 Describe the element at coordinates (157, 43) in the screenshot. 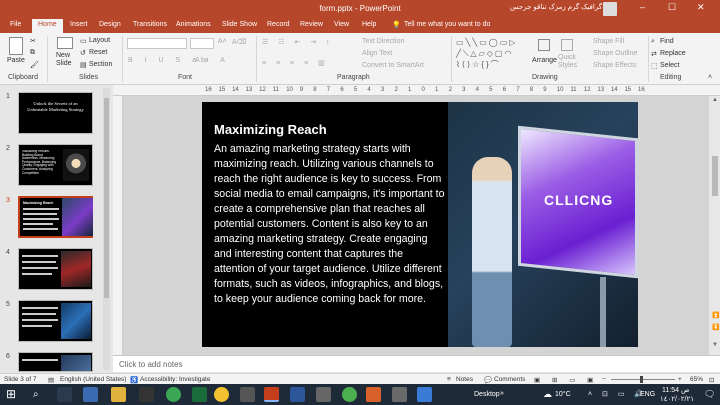

I see `font-name-box` at that location.